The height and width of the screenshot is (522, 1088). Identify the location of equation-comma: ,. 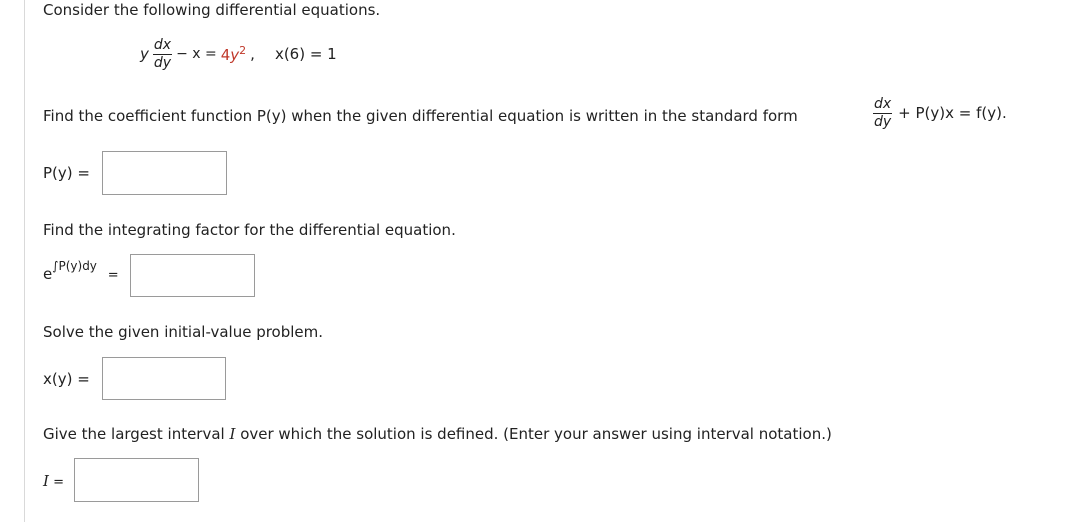
(252, 54).